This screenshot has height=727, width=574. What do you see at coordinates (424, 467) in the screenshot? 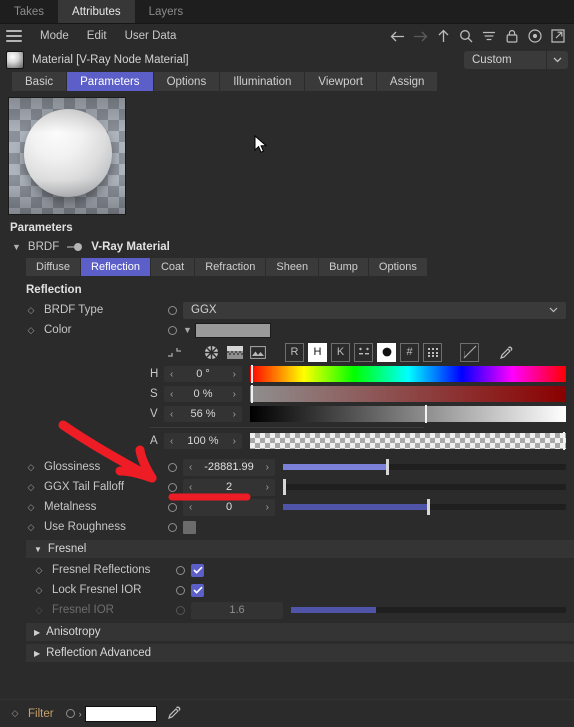
I see `glossiness-slider` at bounding box center [424, 467].